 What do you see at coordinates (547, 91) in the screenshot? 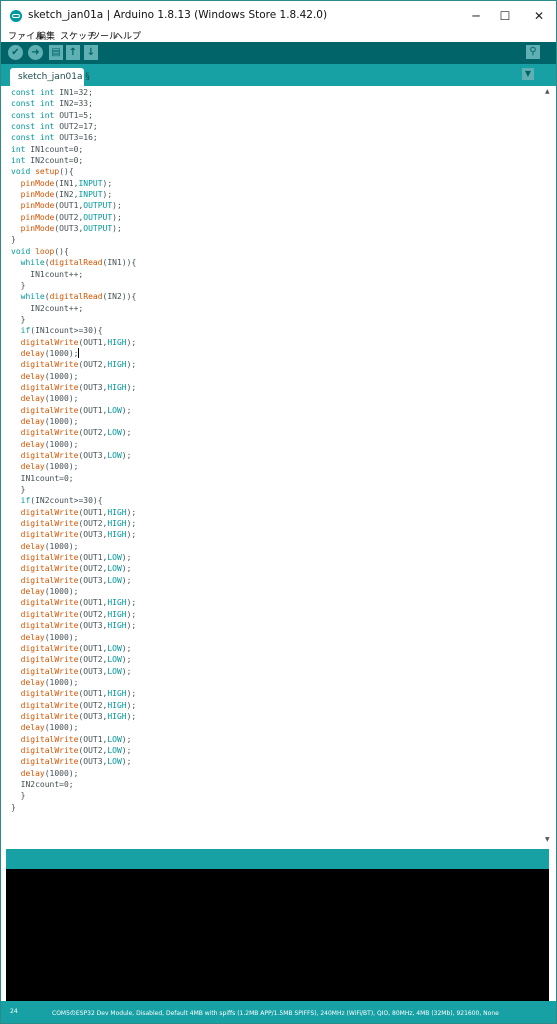
I see `scroll-up-icon: ▲` at bounding box center [547, 91].